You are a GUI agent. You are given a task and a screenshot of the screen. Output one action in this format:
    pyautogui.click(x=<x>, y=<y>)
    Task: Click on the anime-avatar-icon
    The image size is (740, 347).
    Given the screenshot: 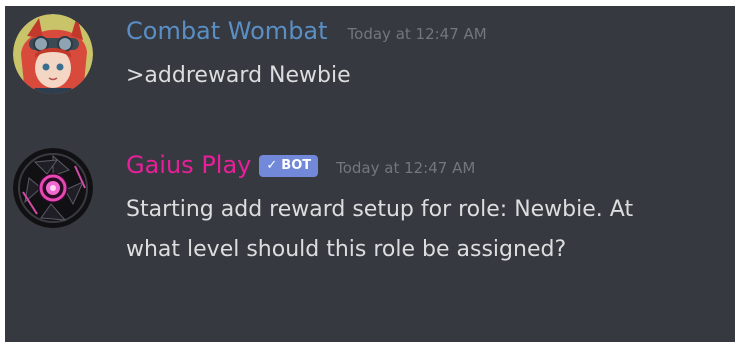 What is the action you would take?
    pyautogui.click(x=53, y=54)
    